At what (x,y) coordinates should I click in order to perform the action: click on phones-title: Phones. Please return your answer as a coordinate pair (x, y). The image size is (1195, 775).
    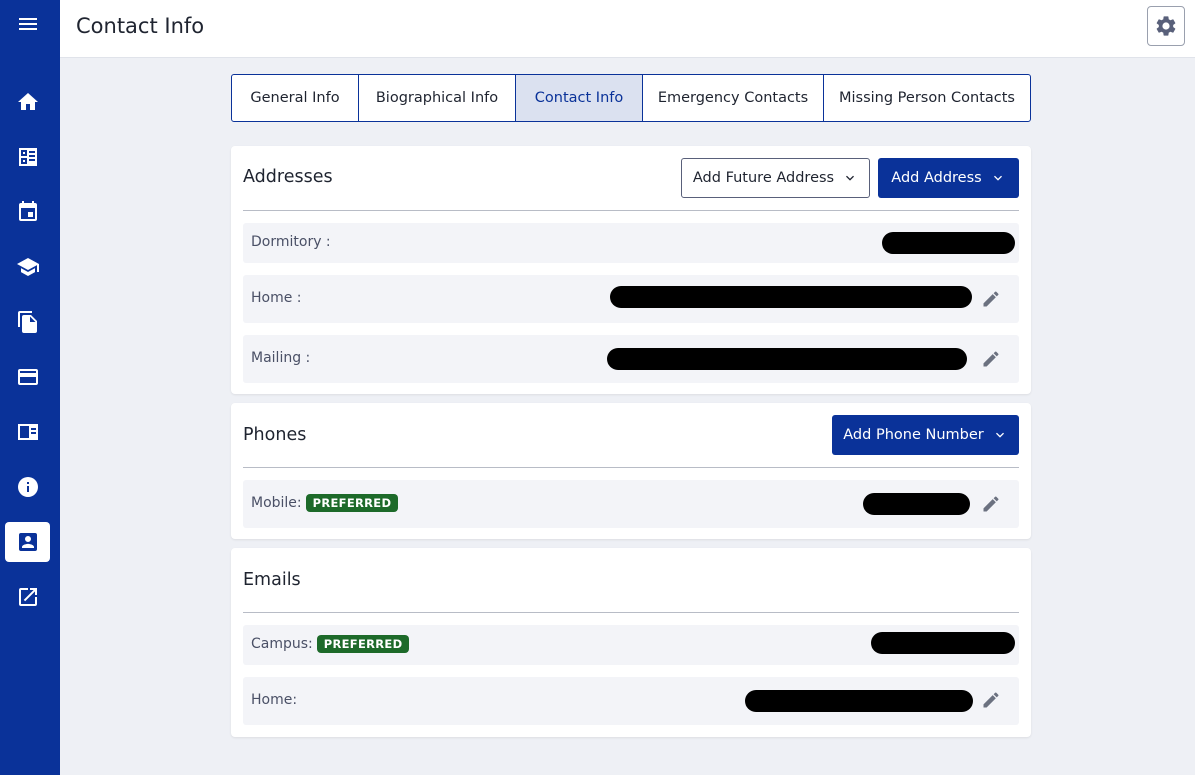
    Looking at the image, I should click on (275, 435).